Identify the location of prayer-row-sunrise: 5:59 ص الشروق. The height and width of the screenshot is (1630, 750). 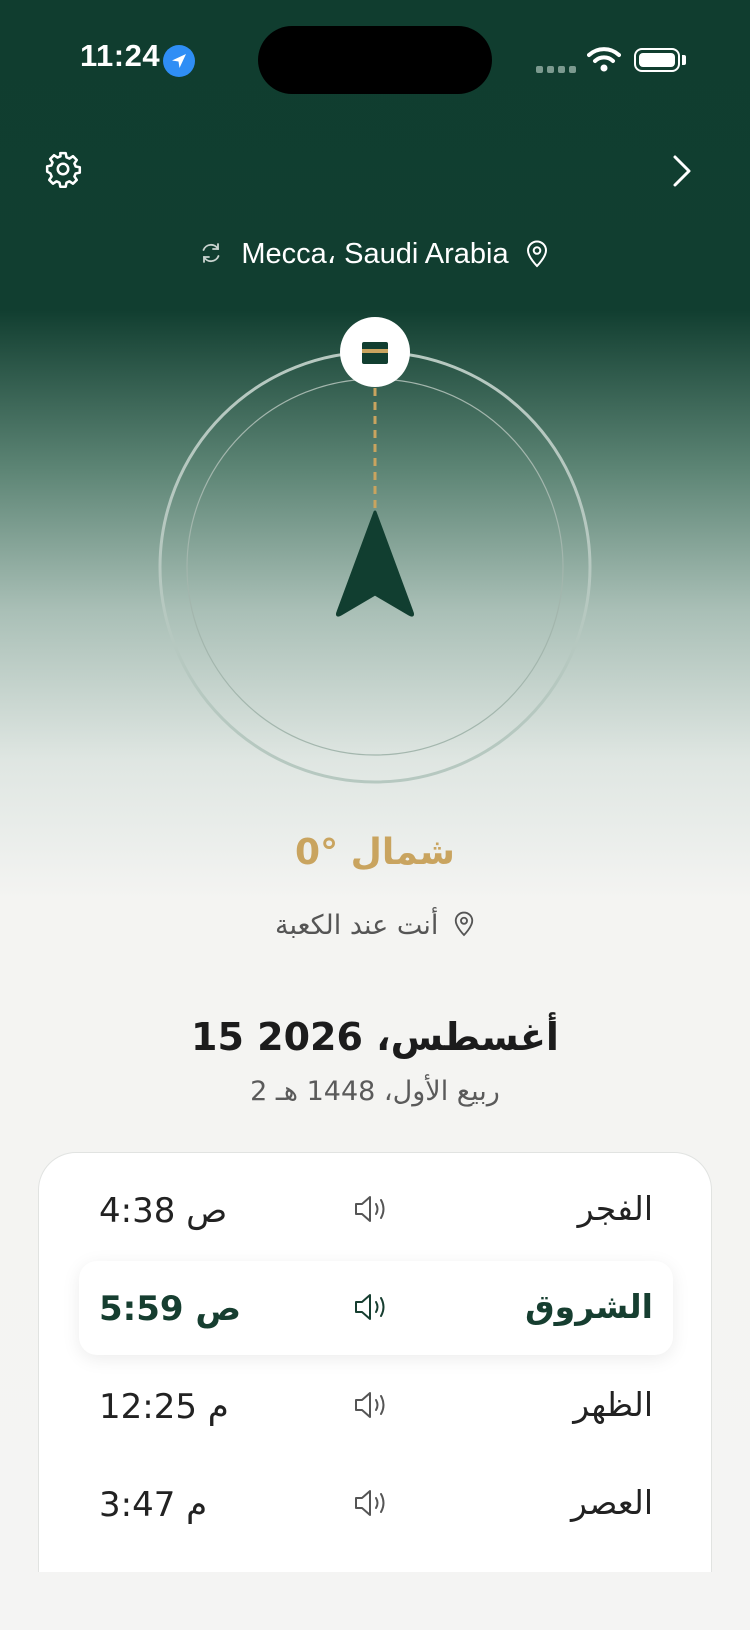
(376, 1308).